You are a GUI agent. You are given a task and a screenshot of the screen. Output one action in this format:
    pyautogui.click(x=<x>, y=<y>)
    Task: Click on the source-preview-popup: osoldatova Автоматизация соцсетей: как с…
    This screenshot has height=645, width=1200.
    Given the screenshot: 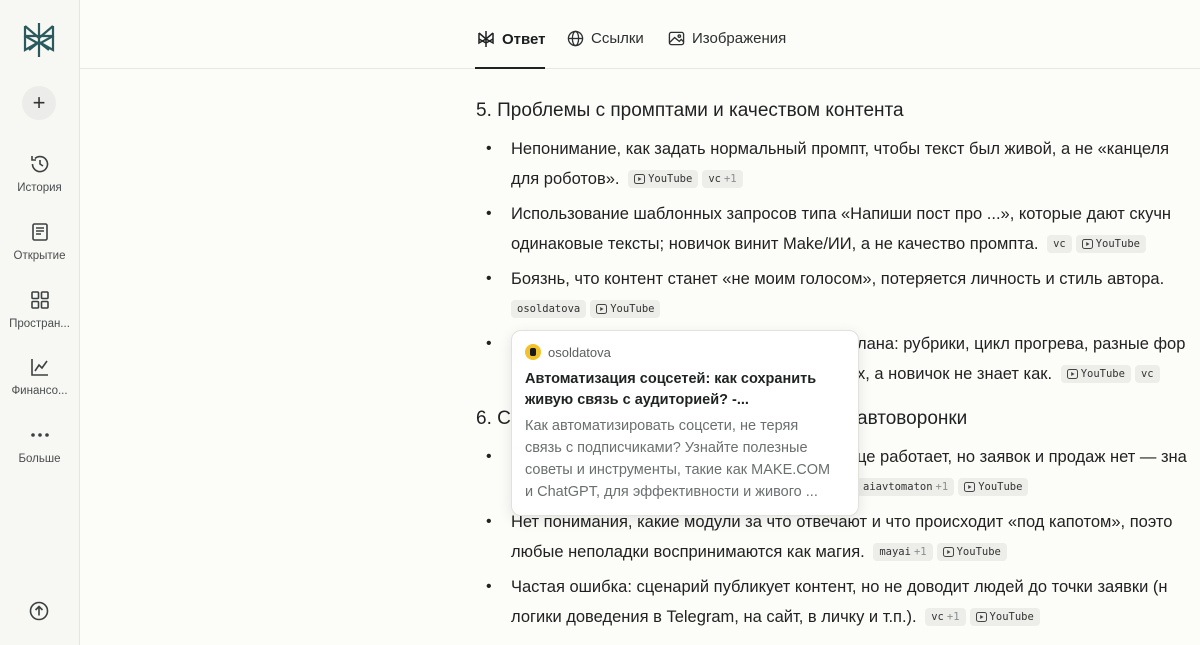 What is the action you would take?
    pyautogui.click(x=685, y=423)
    